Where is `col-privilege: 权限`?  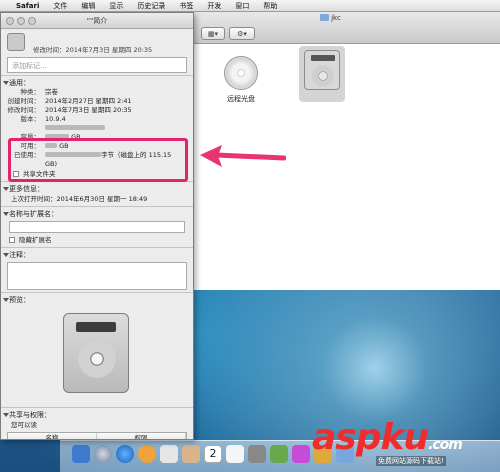
col-privilege: 权限 is located at coordinates (141, 436).